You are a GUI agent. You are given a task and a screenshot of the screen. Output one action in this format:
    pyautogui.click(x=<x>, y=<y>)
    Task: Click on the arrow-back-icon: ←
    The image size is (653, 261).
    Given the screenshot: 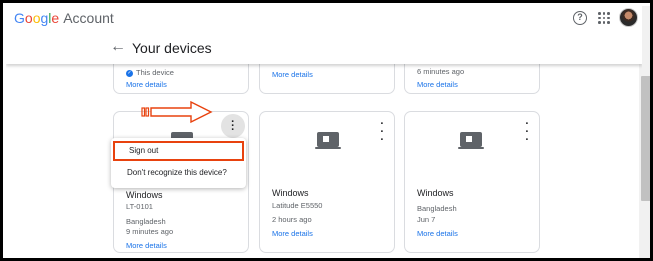 What is the action you would take?
    pyautogui.click(x=118, y=47)
    